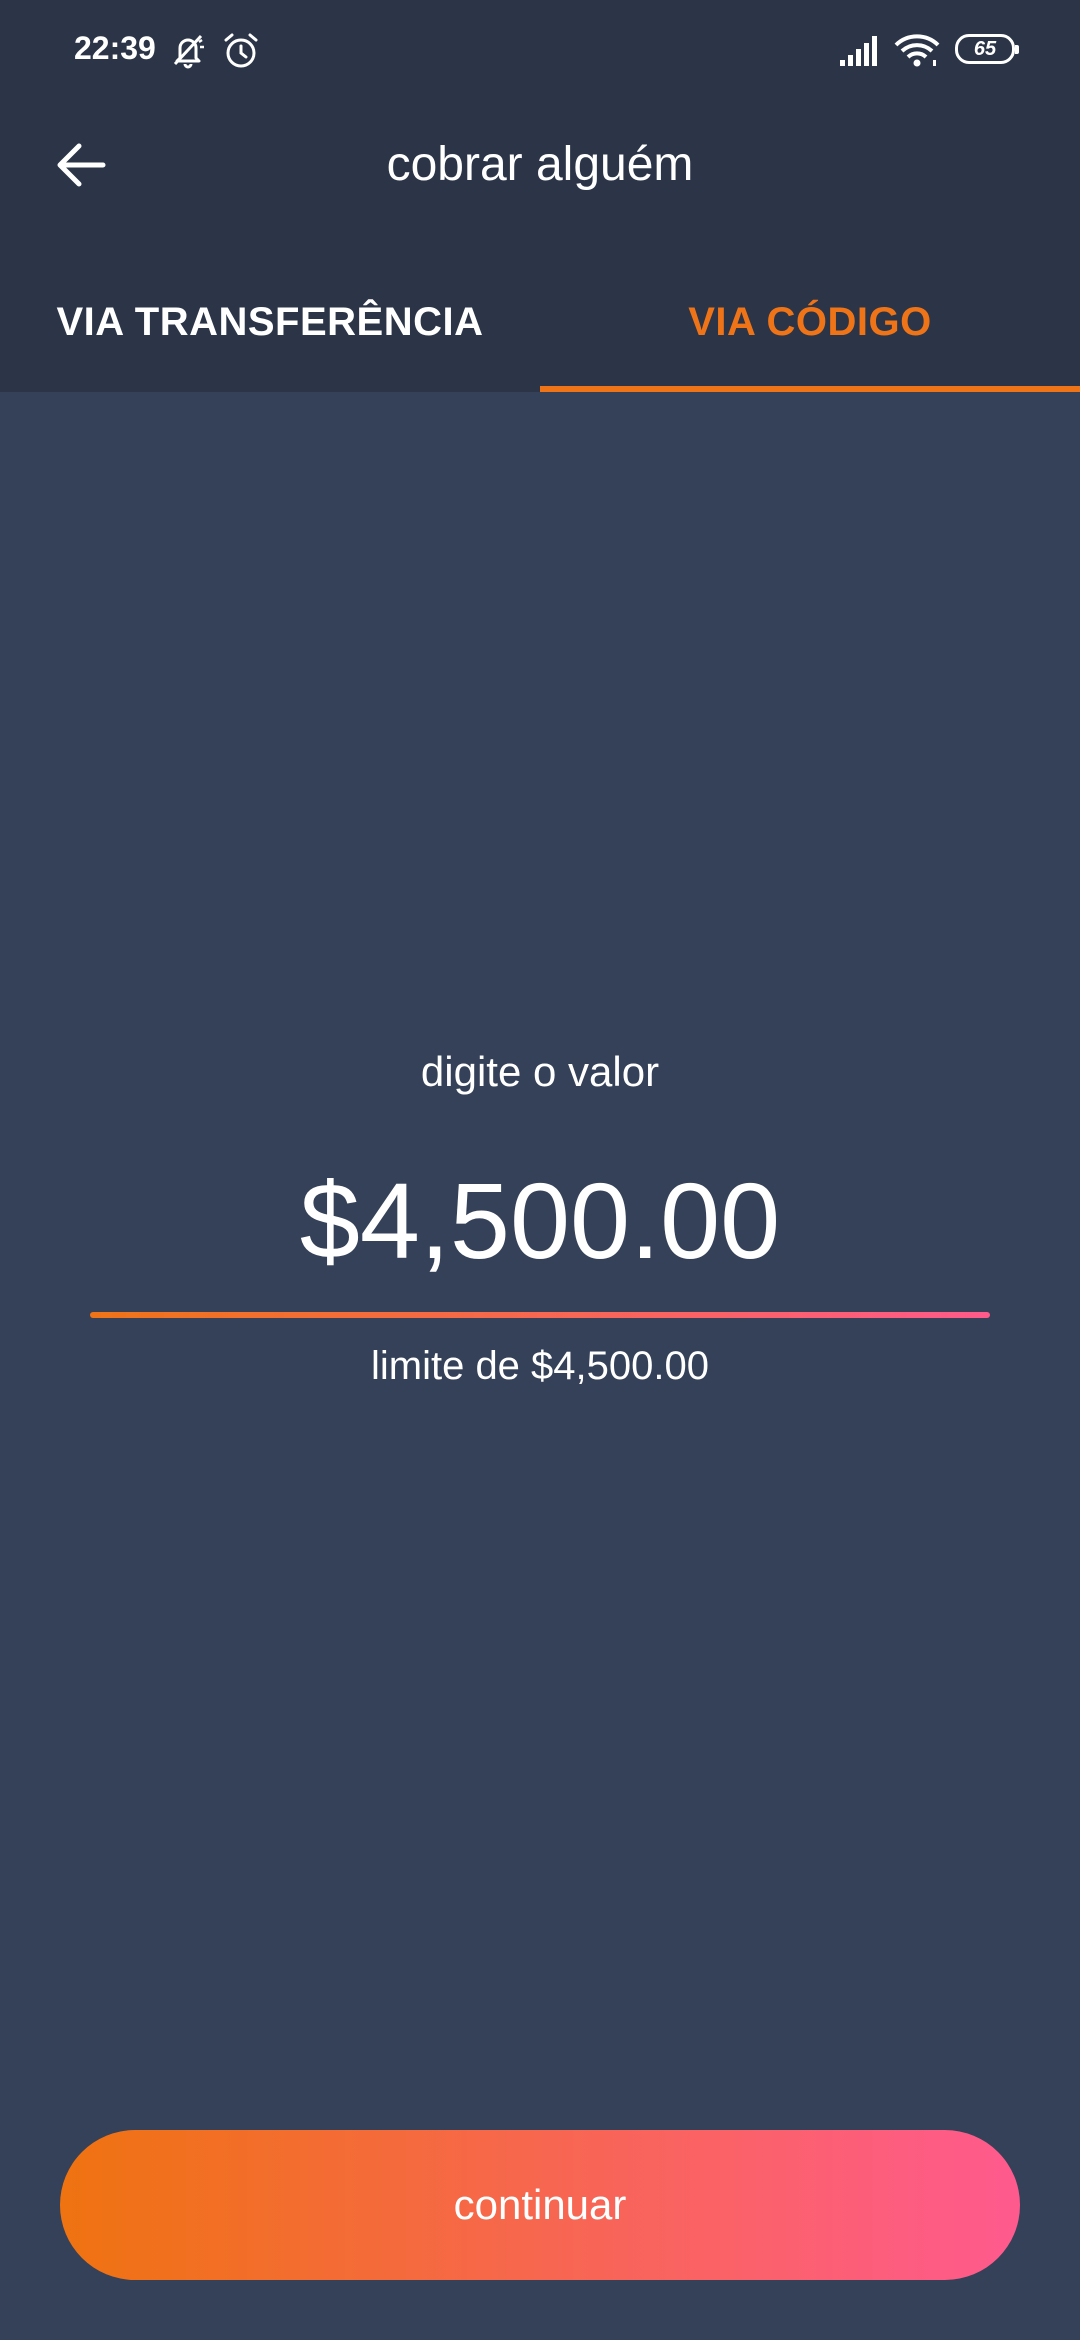 The image size is (1080, 2340). What do you see at coordinates (540, 1071) in the screenshot?
I see `amount-prompt: digite o valor` at bounding box center [540, 1071].